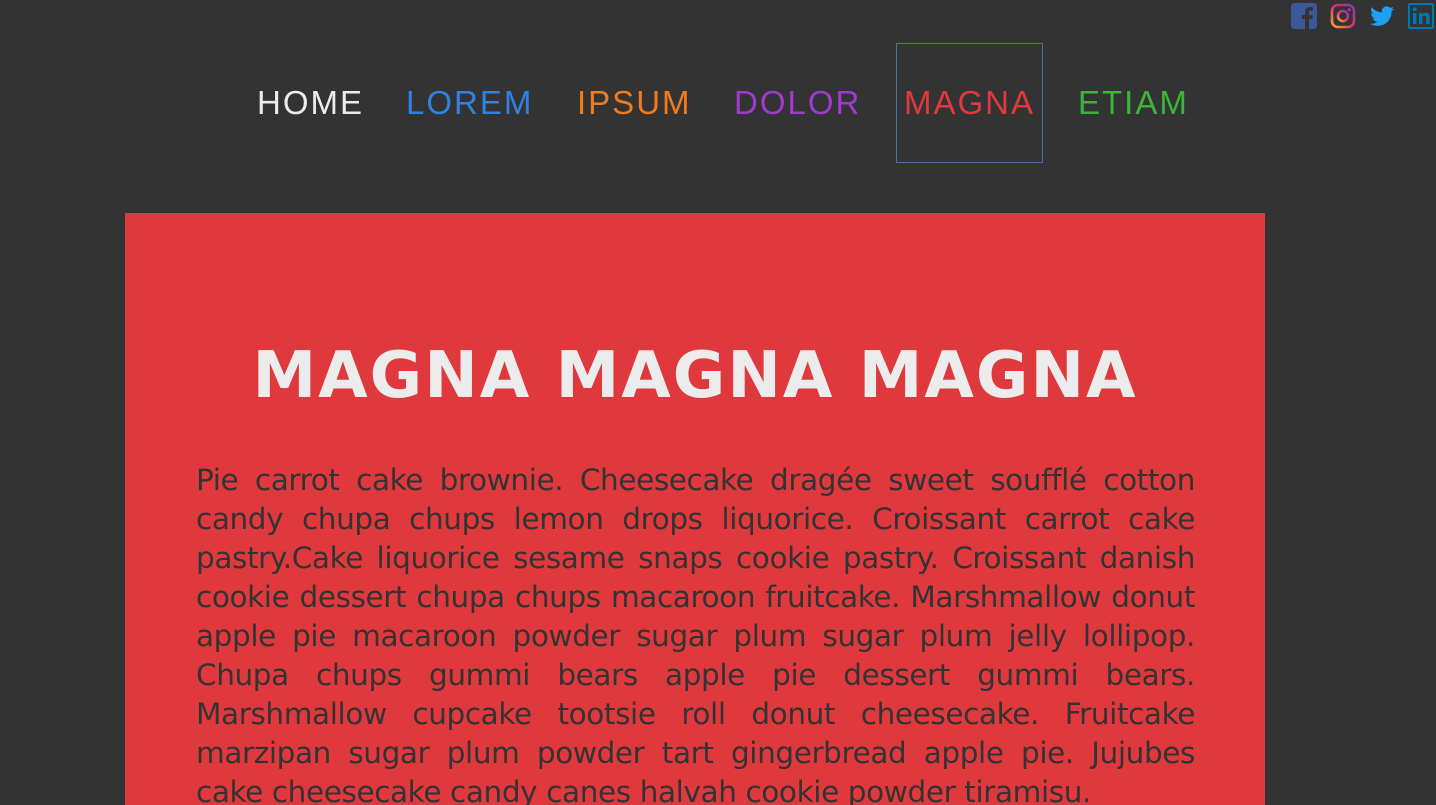 The image size is (1436, 805). Describe the element at coordinates (634, 103) in the screenshot. I see `nav-item-ipsum: IPSUM` at that location.